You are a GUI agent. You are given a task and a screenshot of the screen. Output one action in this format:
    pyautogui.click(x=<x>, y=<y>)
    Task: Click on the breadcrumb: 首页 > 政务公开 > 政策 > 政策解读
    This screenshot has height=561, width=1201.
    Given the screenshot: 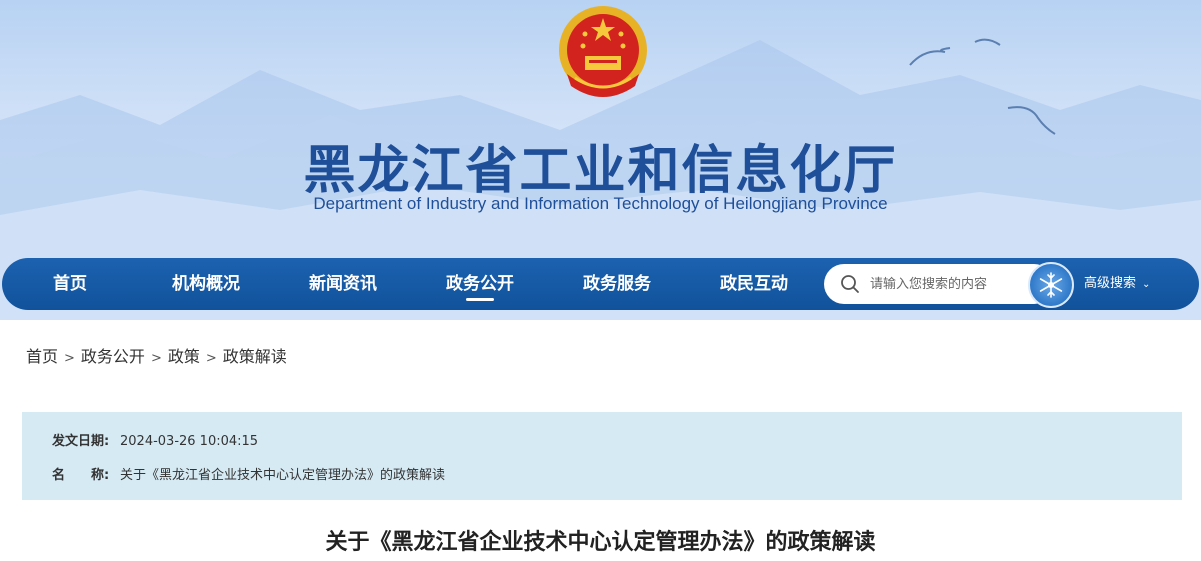 What is the action you would take?
    pyautogui.click(x=156, y=355)
    